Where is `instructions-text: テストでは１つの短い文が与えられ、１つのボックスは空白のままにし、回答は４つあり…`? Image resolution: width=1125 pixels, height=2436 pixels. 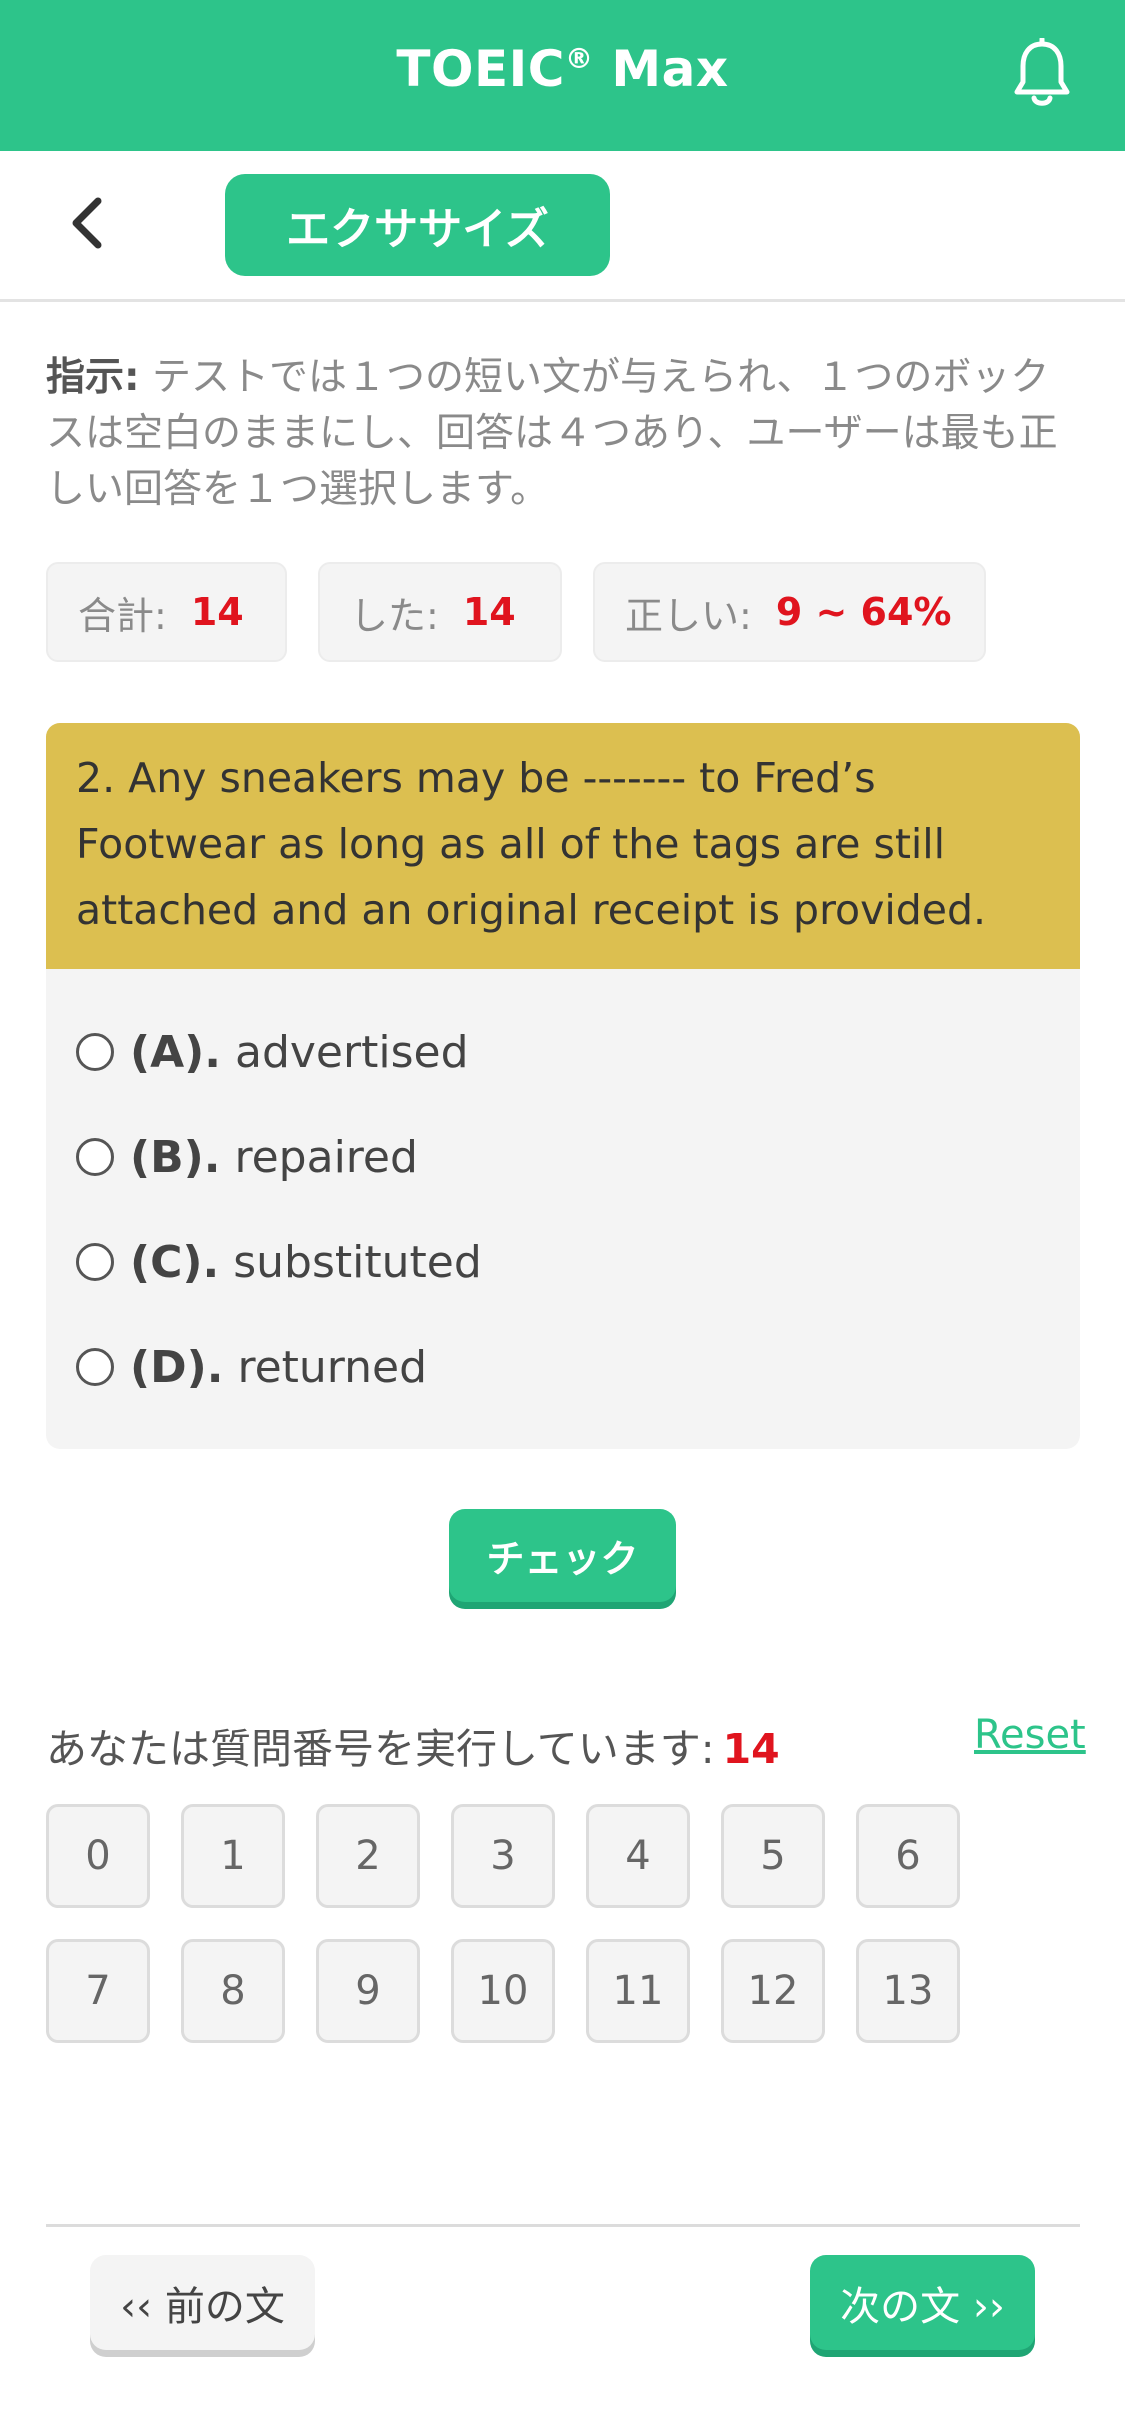
instructions-text: テストでは１つの短い文が与えられ、１つのボックスは空白のままにし、回答は４つあり… is located at coordinates (552, 433).